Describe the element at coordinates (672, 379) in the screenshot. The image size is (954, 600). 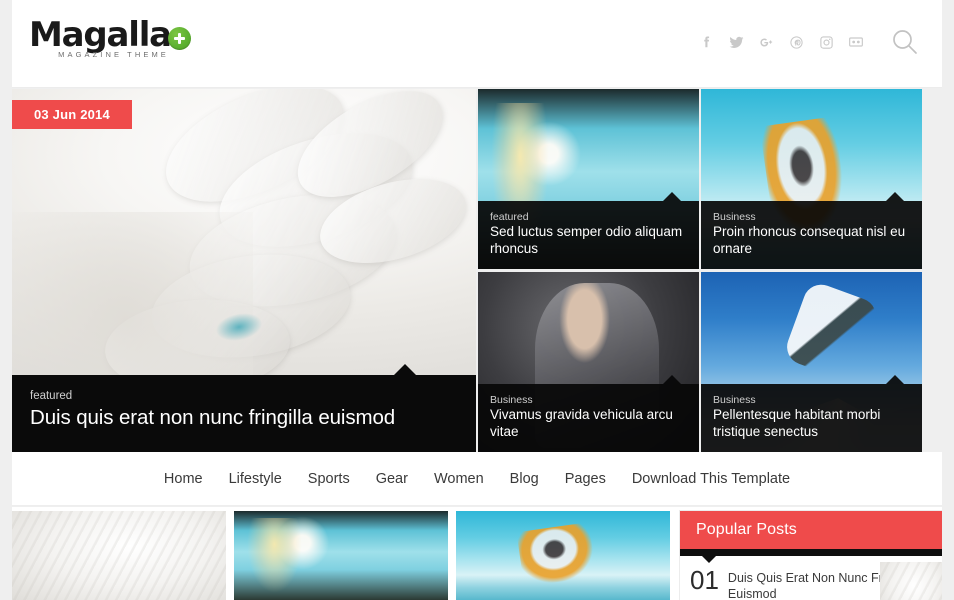
I see `tile-3-notch-icon` at that location.